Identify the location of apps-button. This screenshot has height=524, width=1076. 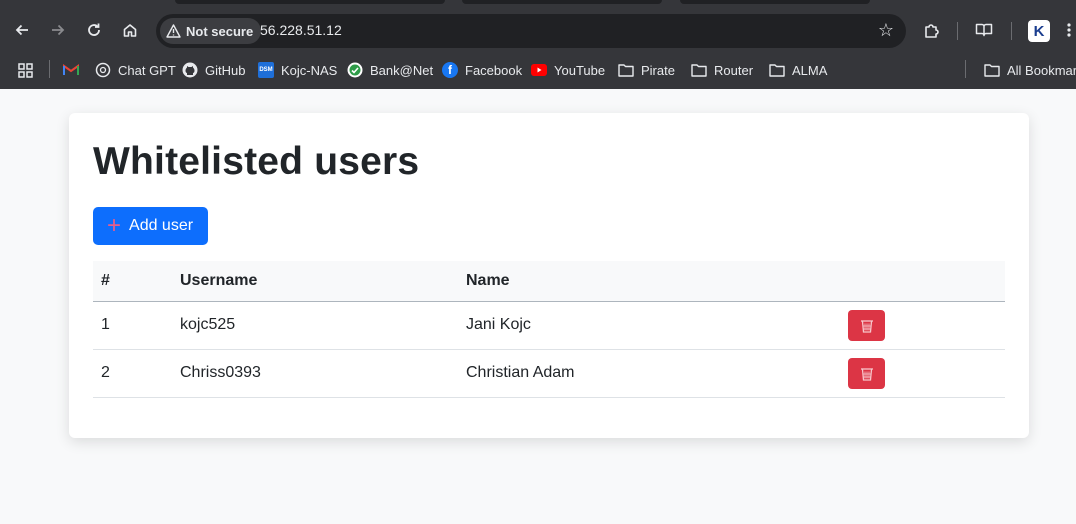
(25, 70).